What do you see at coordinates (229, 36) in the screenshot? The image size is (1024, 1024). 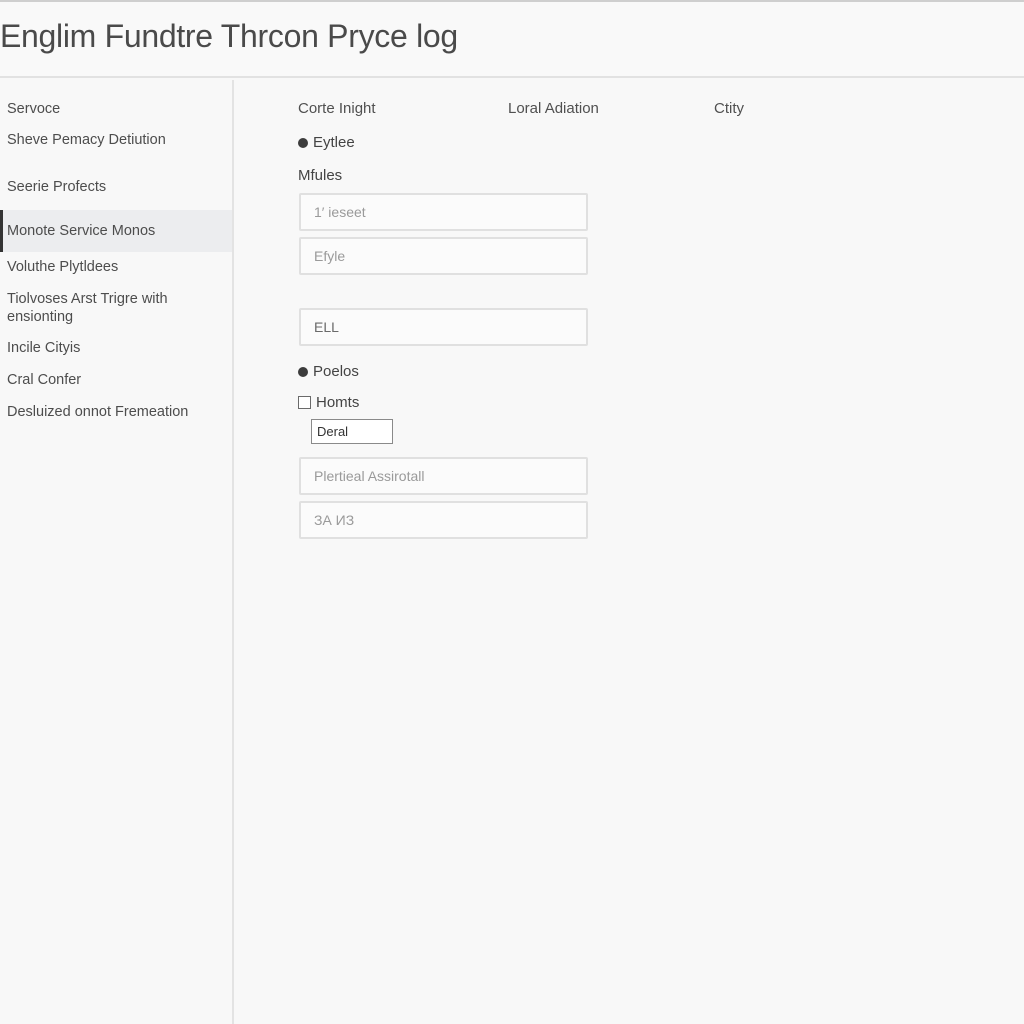 I see `window-title: Englim Fundtre Thrcon Pryce log` at bounding box center [229, 36].